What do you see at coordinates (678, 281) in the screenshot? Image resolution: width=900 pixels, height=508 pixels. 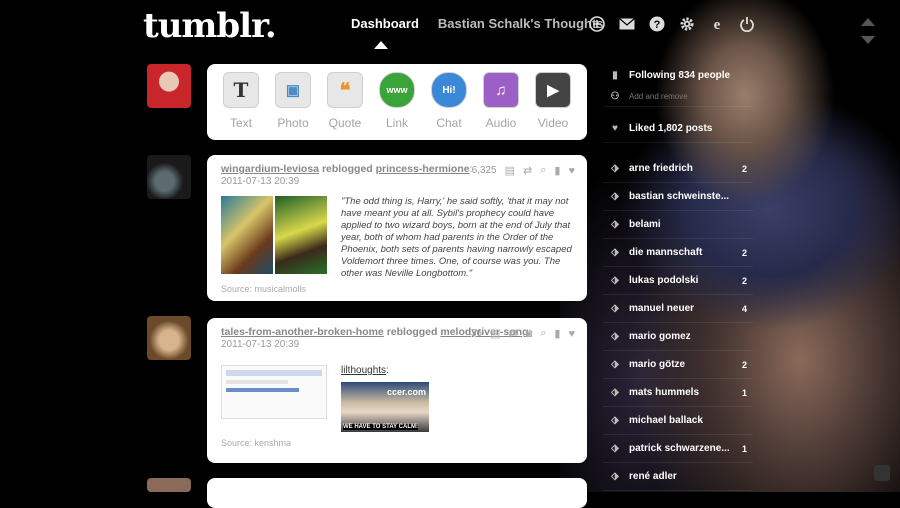 I see `tag-item: ⬗ lukas podolski 2` at bounding box center [678, 281].